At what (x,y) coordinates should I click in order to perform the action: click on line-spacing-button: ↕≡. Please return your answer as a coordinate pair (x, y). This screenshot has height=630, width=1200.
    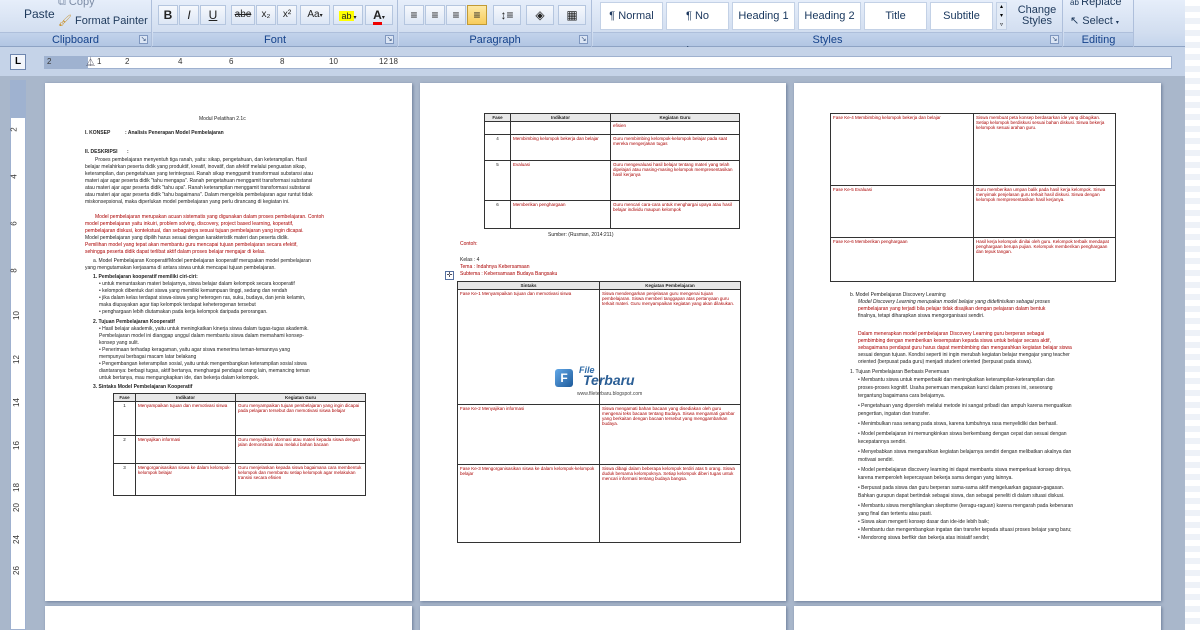
    Looking at the image, I should click on (507, 15).